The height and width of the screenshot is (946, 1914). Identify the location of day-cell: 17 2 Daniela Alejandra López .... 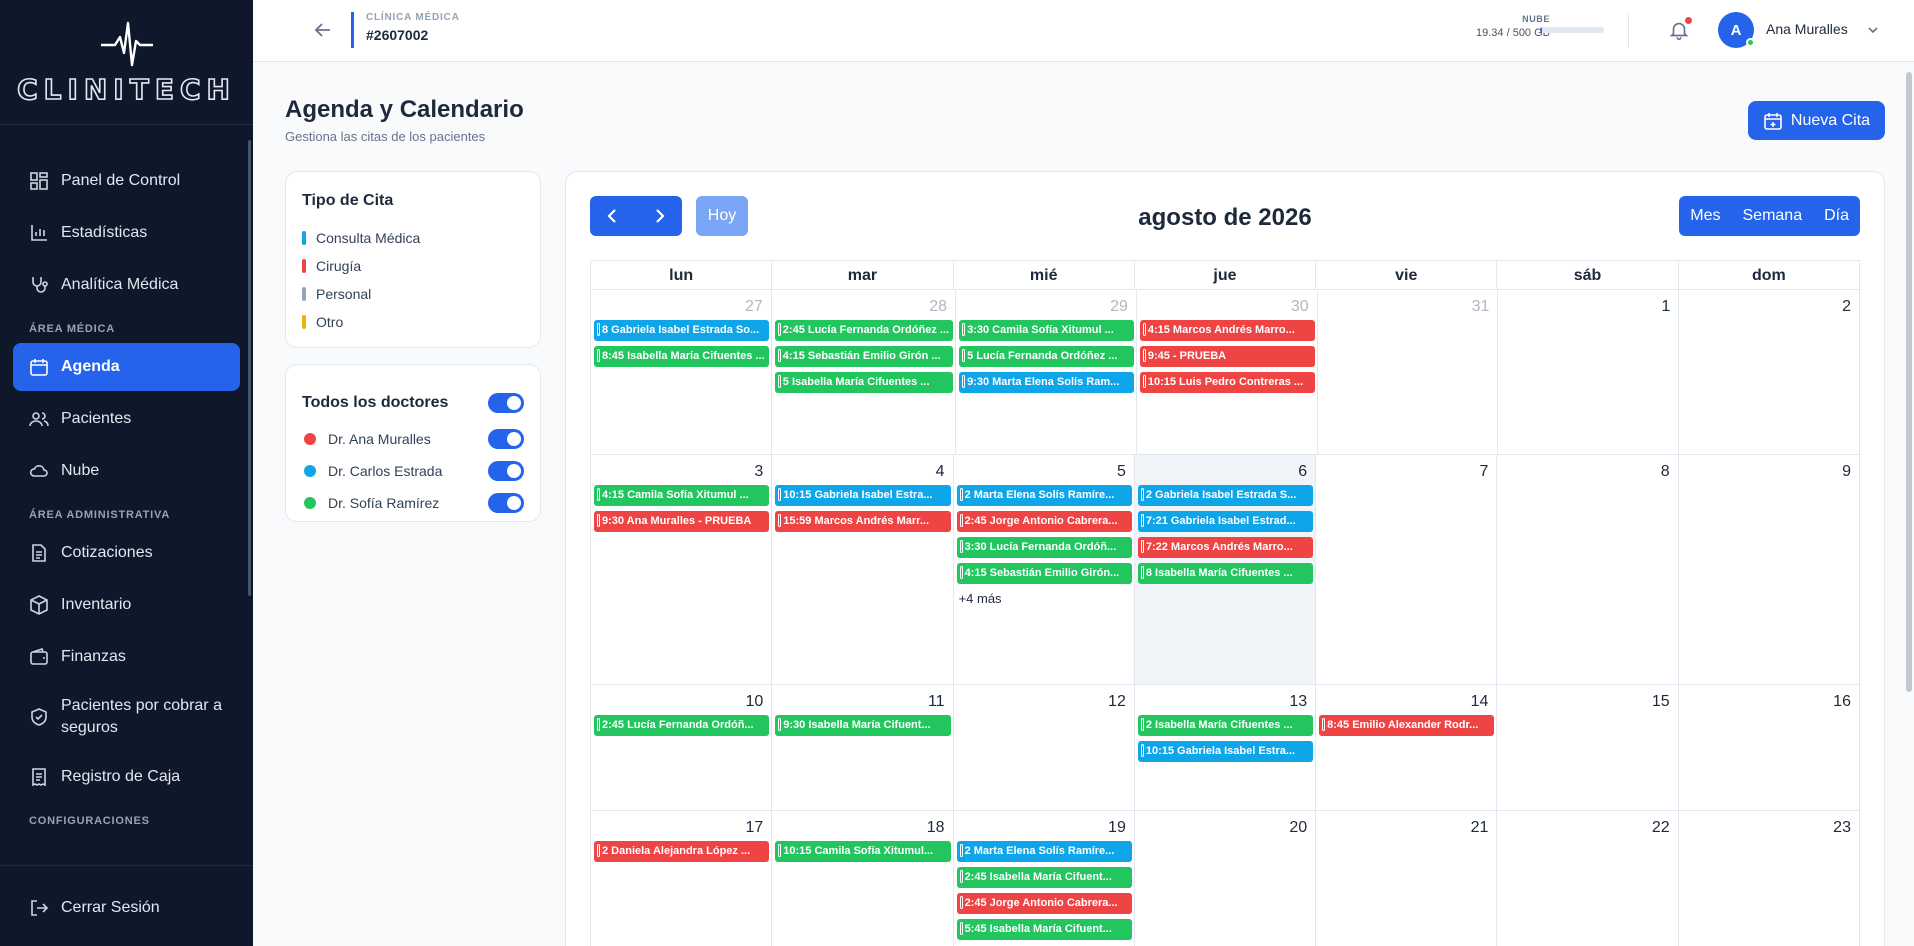
(682, 878).